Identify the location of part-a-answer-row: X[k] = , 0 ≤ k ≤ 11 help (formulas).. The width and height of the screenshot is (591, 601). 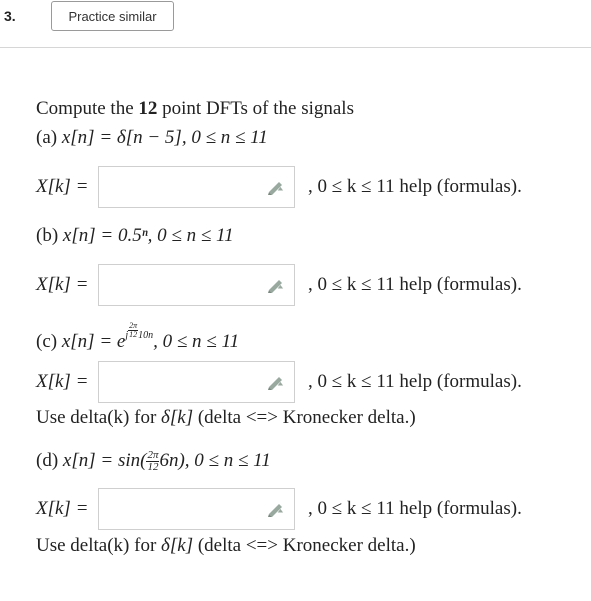
(306, 188).